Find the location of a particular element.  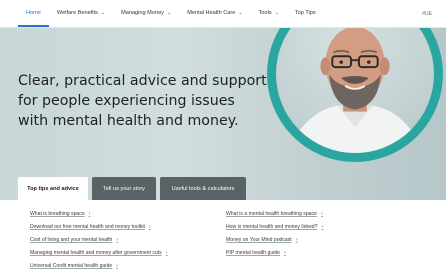

link-label: Universal Credit mental health guide is located at coordinates (71, 266).